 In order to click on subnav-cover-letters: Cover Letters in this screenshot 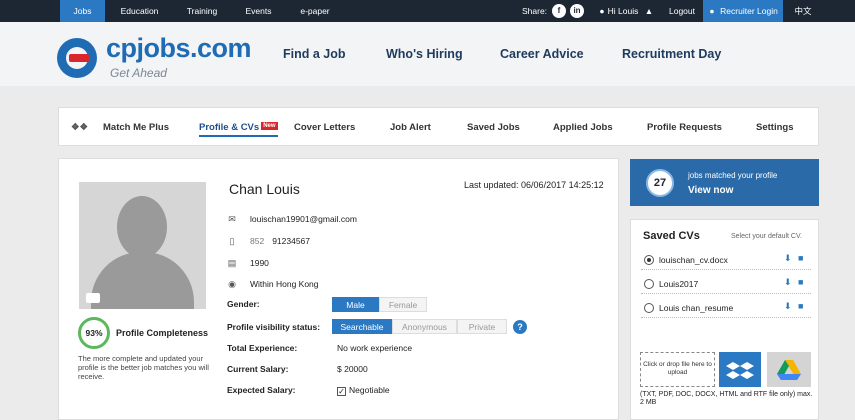, I will do `click(324, 127)`.